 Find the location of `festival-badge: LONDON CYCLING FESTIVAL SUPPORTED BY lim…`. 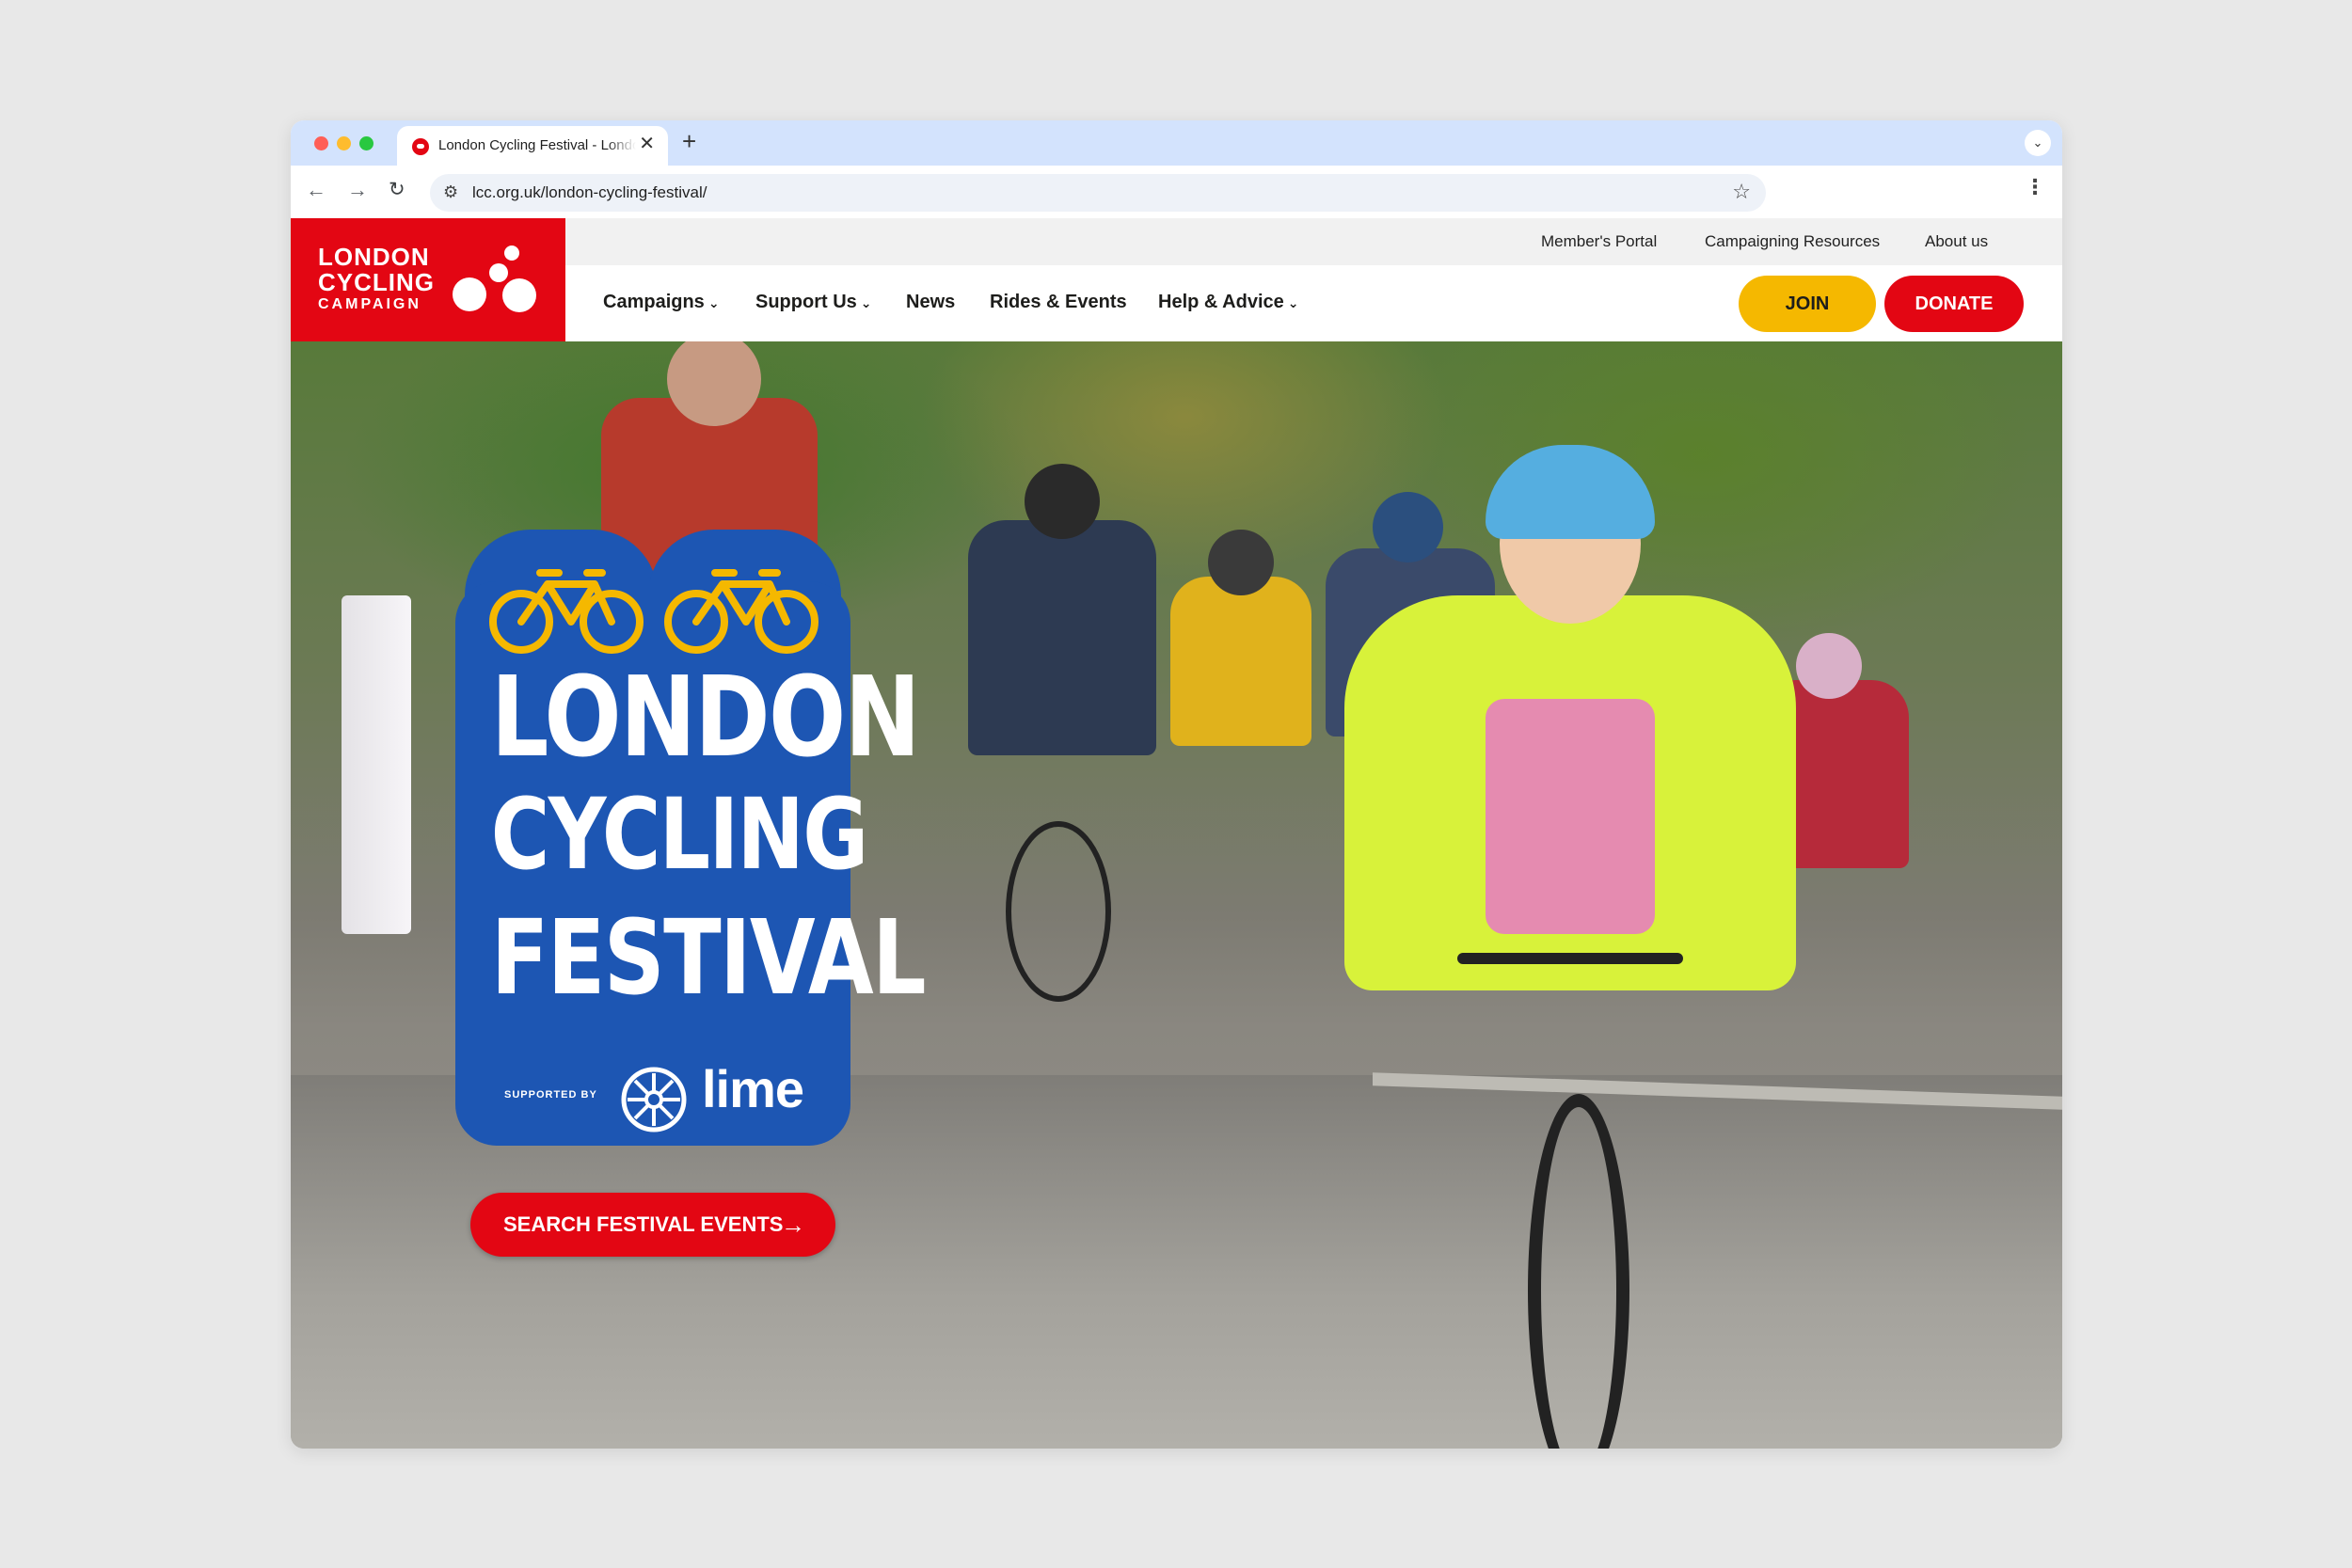

festival-badge: LONDON CYCLING FESTIVAL SUPPORTED BY lim… is located at coordinates (691, 838).